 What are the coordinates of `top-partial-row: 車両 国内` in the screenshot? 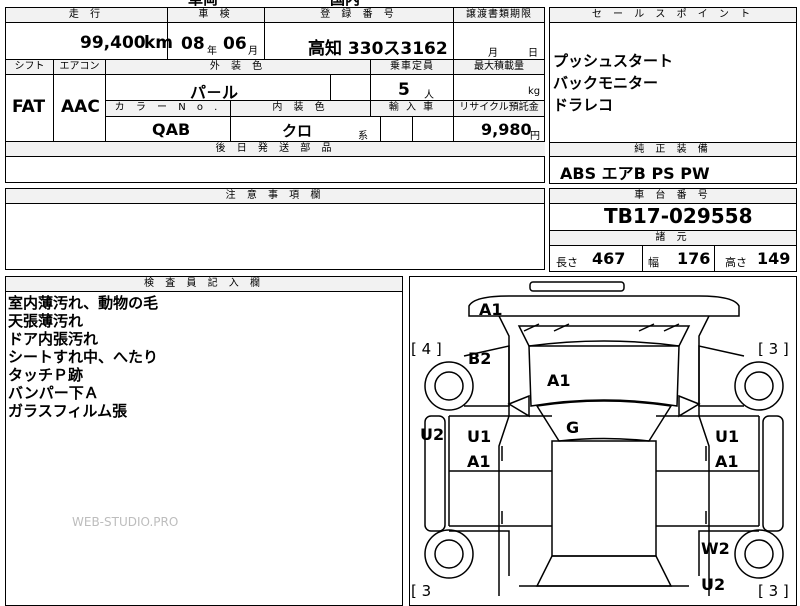 It's located at (274, 3).